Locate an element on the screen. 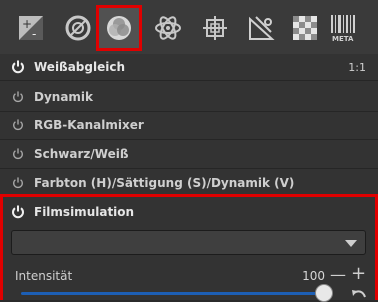 This screenshot has height=302, width=378. detail-icon is located at coordinates (78, 28).